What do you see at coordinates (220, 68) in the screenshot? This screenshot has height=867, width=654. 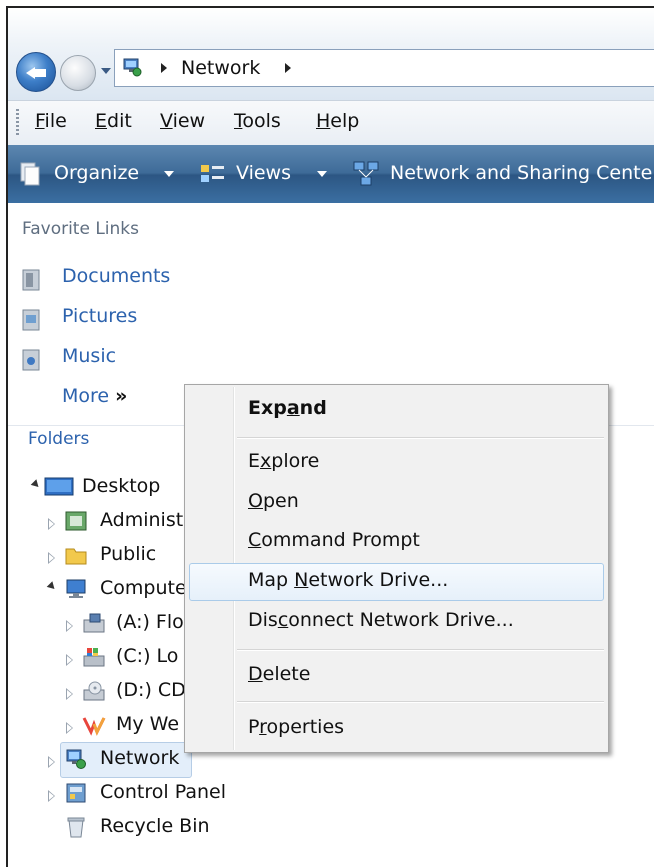 I see `breadcrumb-network: Network` at bounding box center [220, 68].